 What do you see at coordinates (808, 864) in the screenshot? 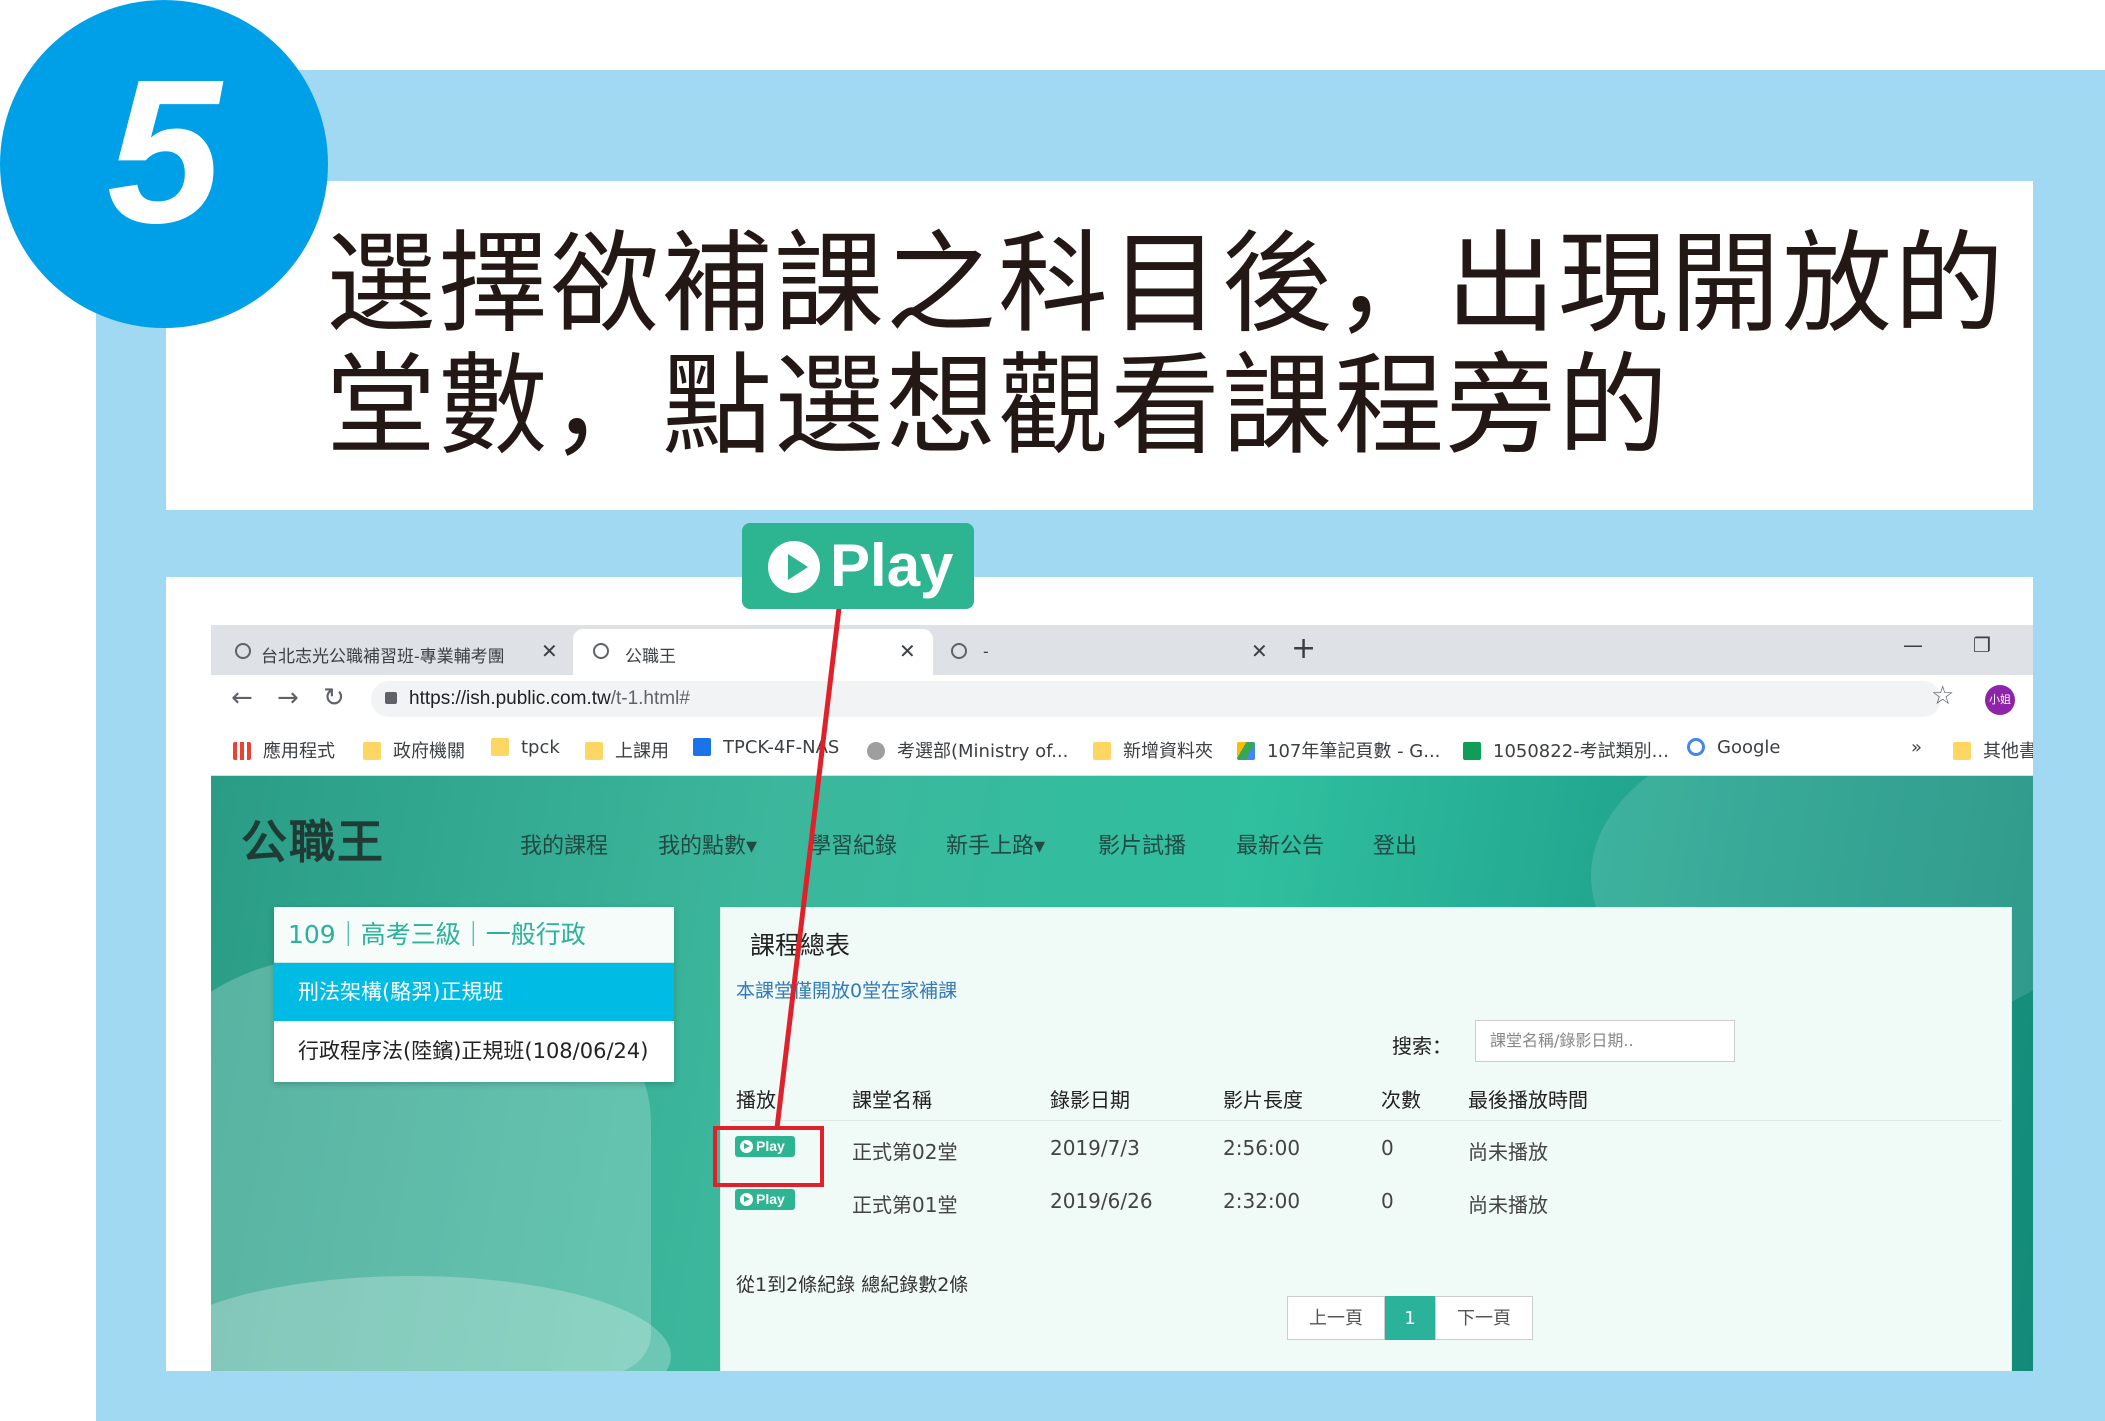
I see `callout-pointer-line` at bounding box center [808, 864].